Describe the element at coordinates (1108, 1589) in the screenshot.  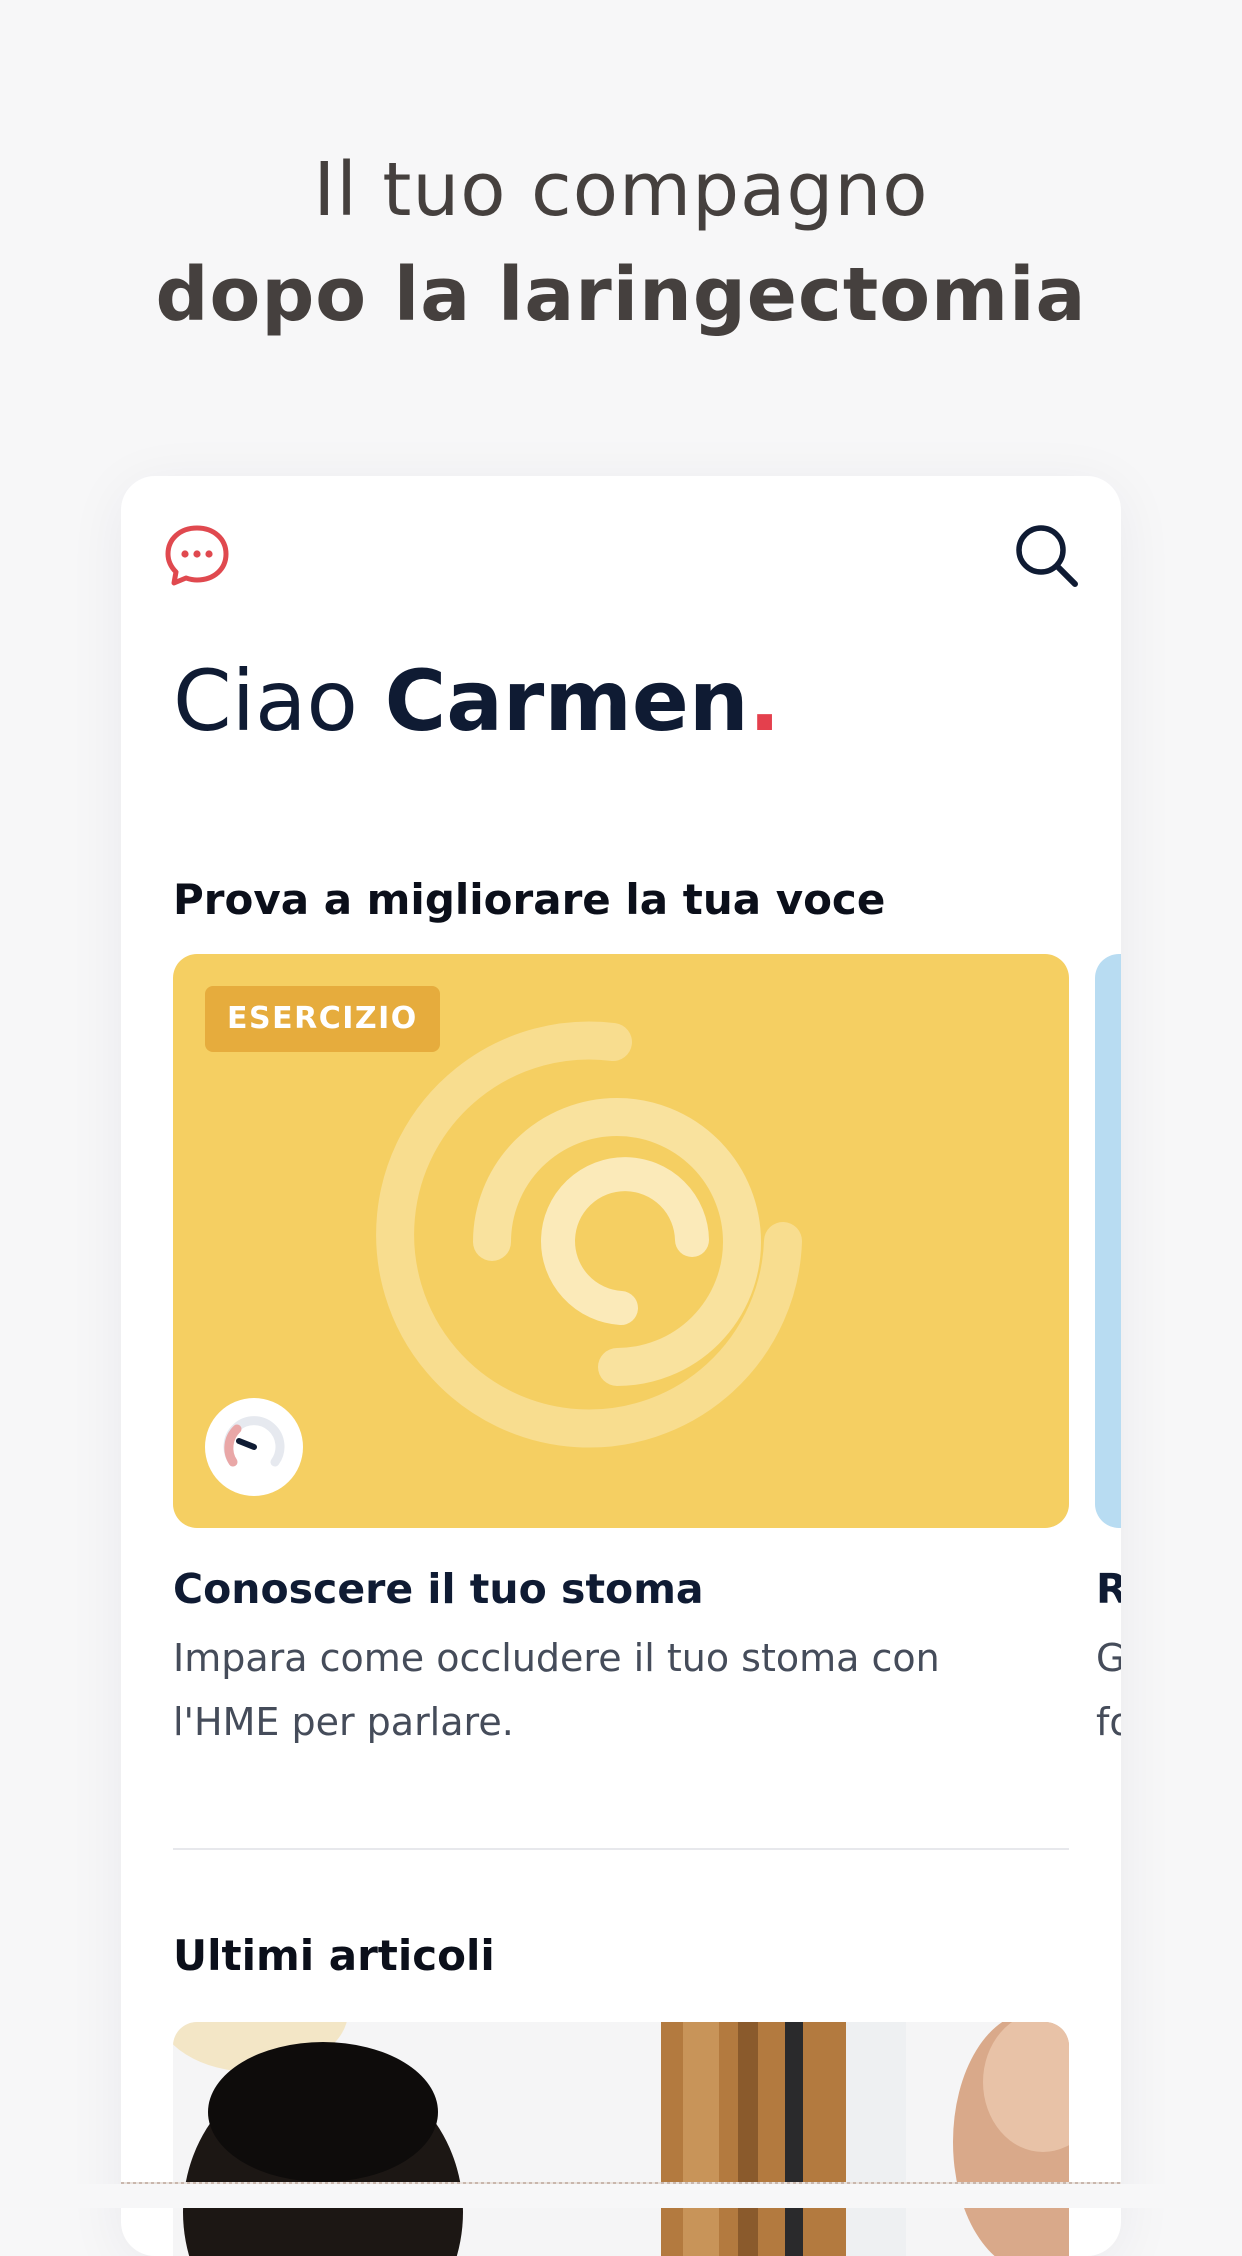
I see `exercise-card-next-title: R` at that location.